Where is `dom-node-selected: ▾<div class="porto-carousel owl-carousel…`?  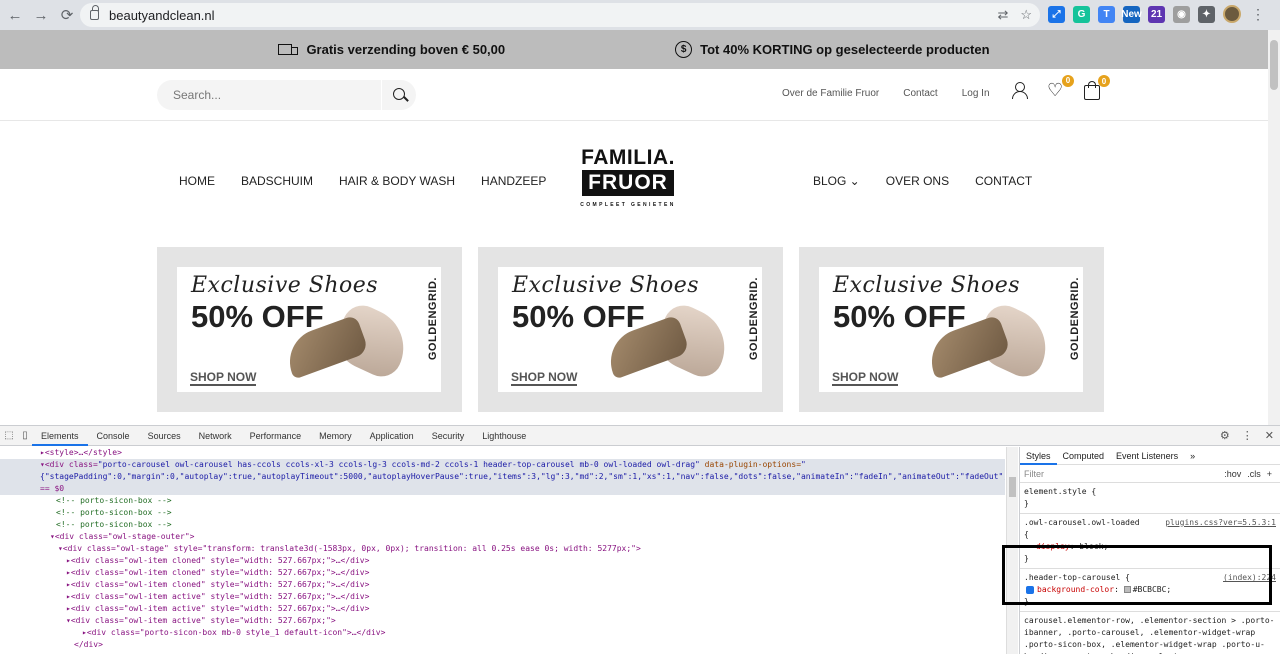
dom-node-selected: ▾<div class="porto-carousel owl-carousel… is located at coordinates (502, 477).